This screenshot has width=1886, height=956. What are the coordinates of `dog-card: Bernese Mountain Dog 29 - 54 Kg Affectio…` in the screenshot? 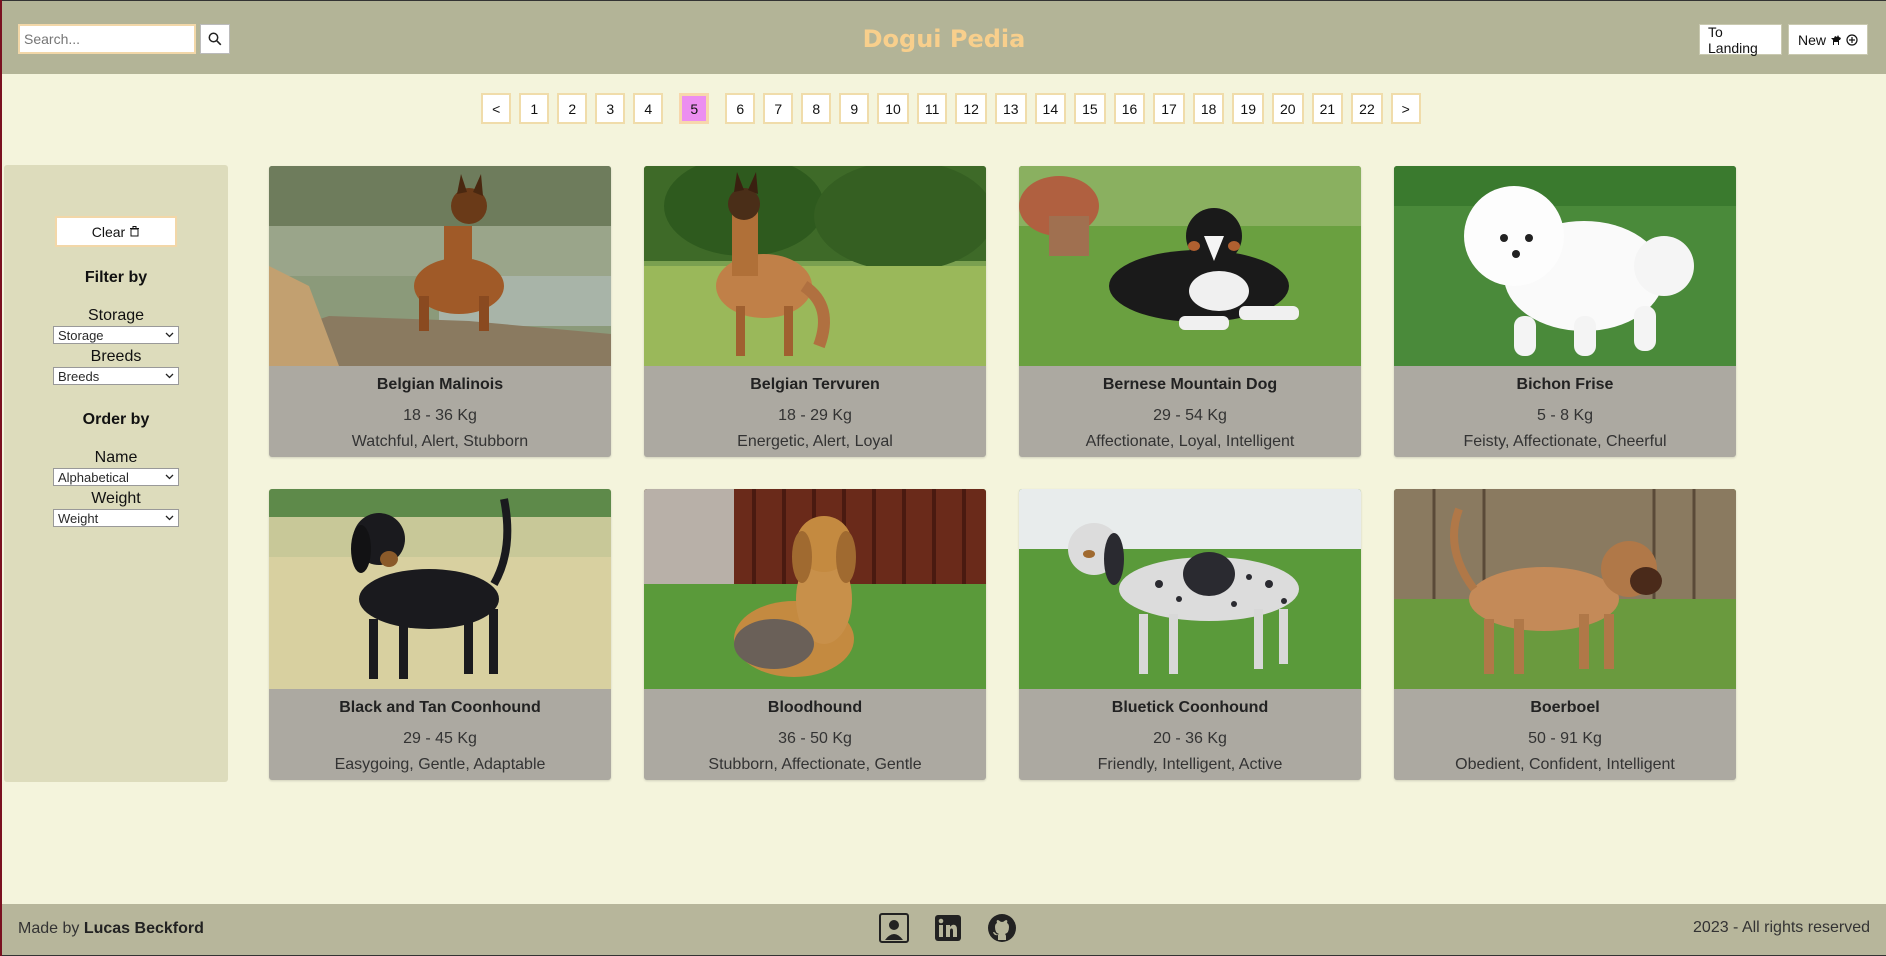 It's located at (1190, 311).